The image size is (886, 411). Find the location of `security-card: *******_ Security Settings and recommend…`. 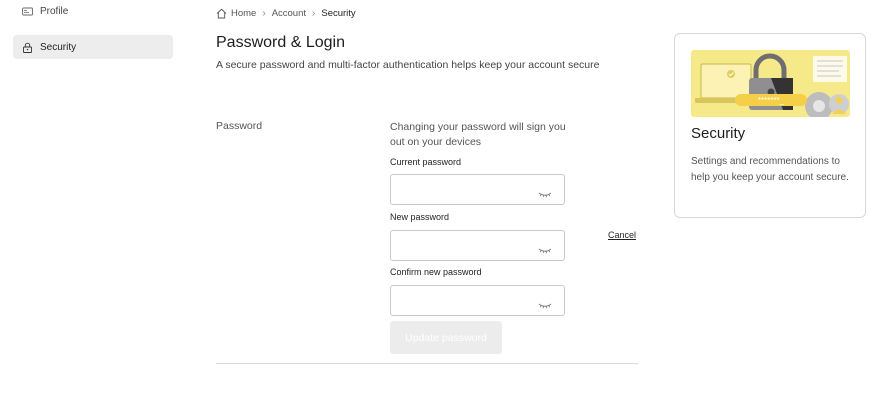

security-card: *******_ Security Settings and recommend… is located at coordinates (770, 125).